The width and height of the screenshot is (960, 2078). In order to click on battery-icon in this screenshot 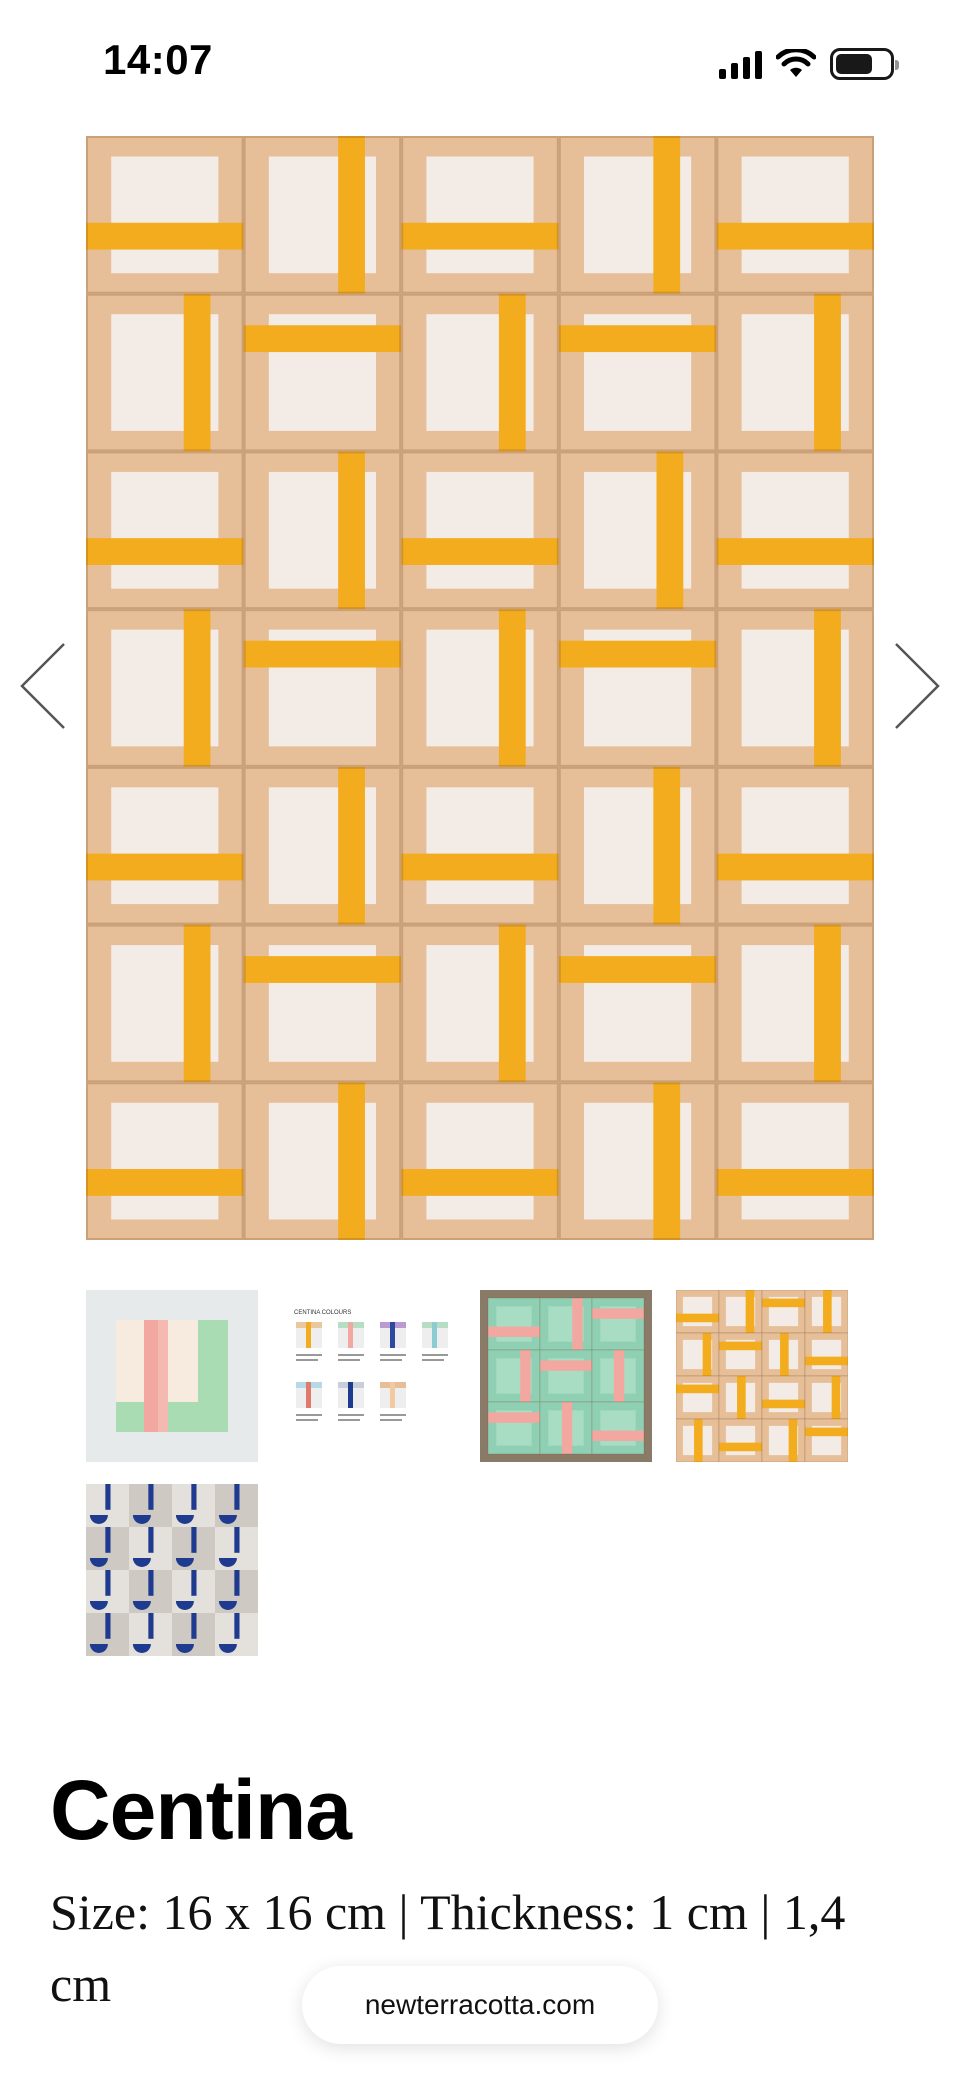, I will do `click(864, 64)`.